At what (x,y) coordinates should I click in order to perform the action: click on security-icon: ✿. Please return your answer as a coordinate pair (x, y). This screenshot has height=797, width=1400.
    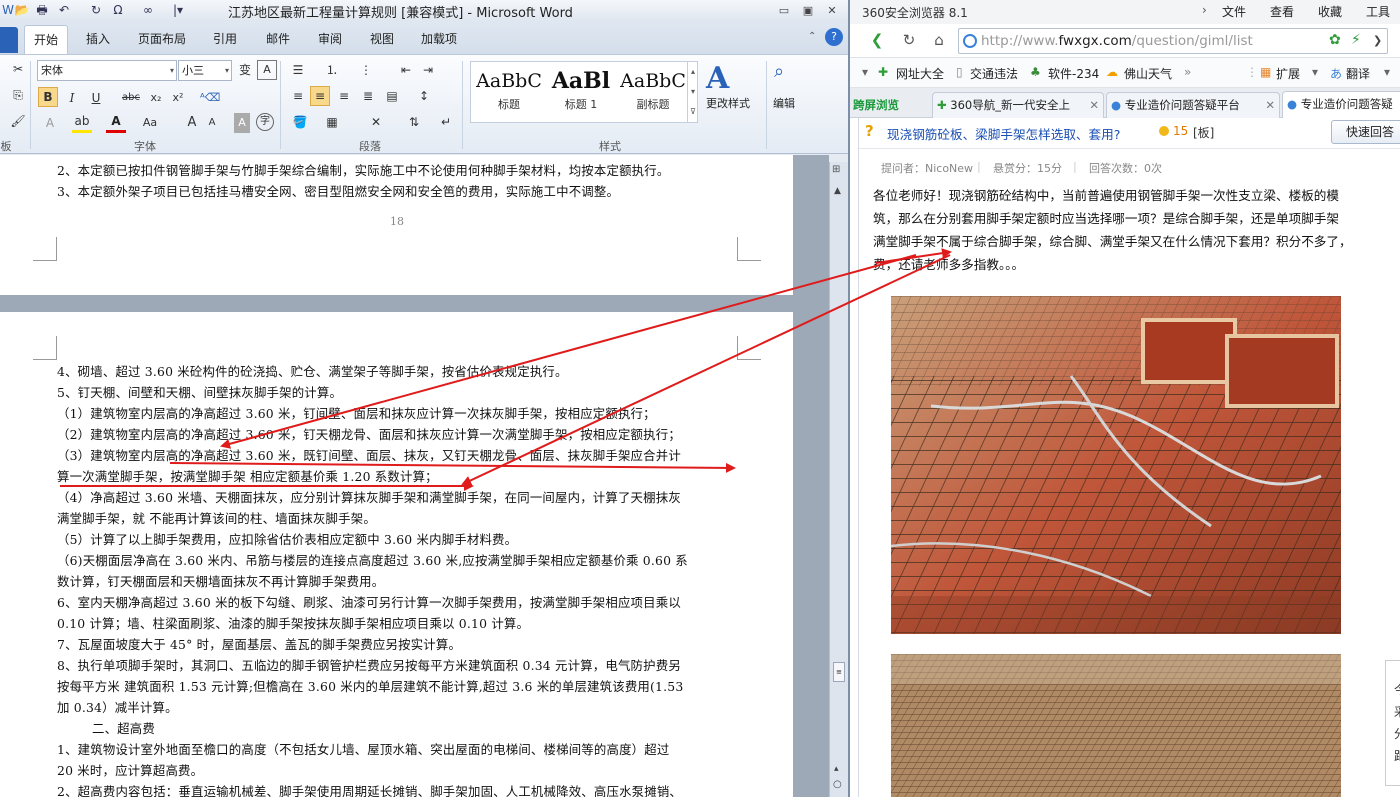
    Looking at the image, I should click on (1335, 40).